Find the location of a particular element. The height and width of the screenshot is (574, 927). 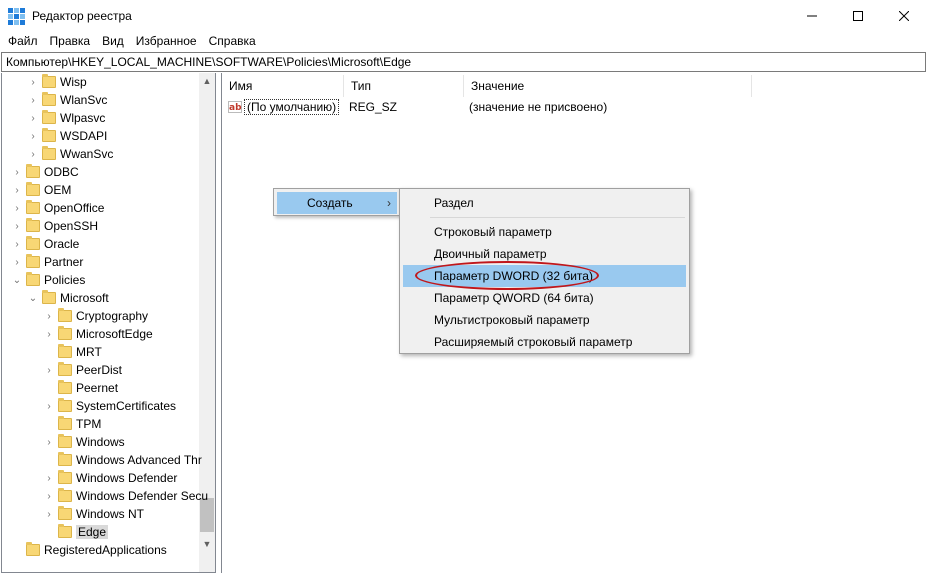

context-menu-create: Создать › is located at coordinates (337, 203).